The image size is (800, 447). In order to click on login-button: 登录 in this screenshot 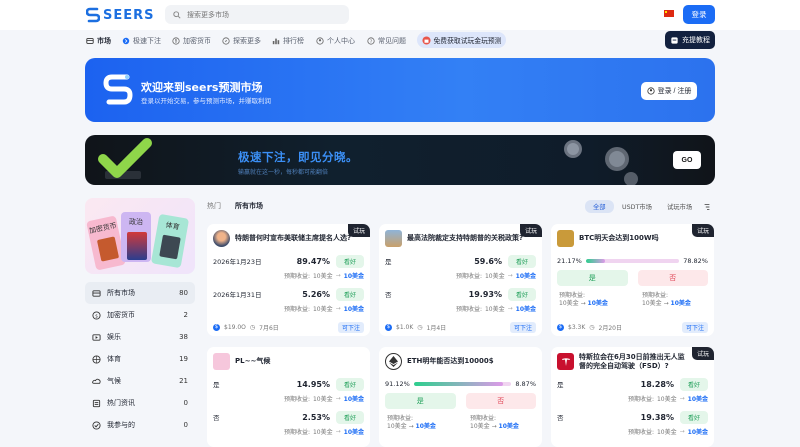, I will do `click(699, 14)`.